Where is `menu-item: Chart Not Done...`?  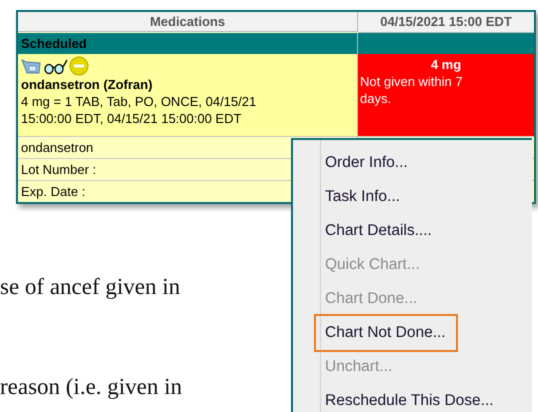
menu-item: Chart Not Done... is located at coordinates (386, 333).